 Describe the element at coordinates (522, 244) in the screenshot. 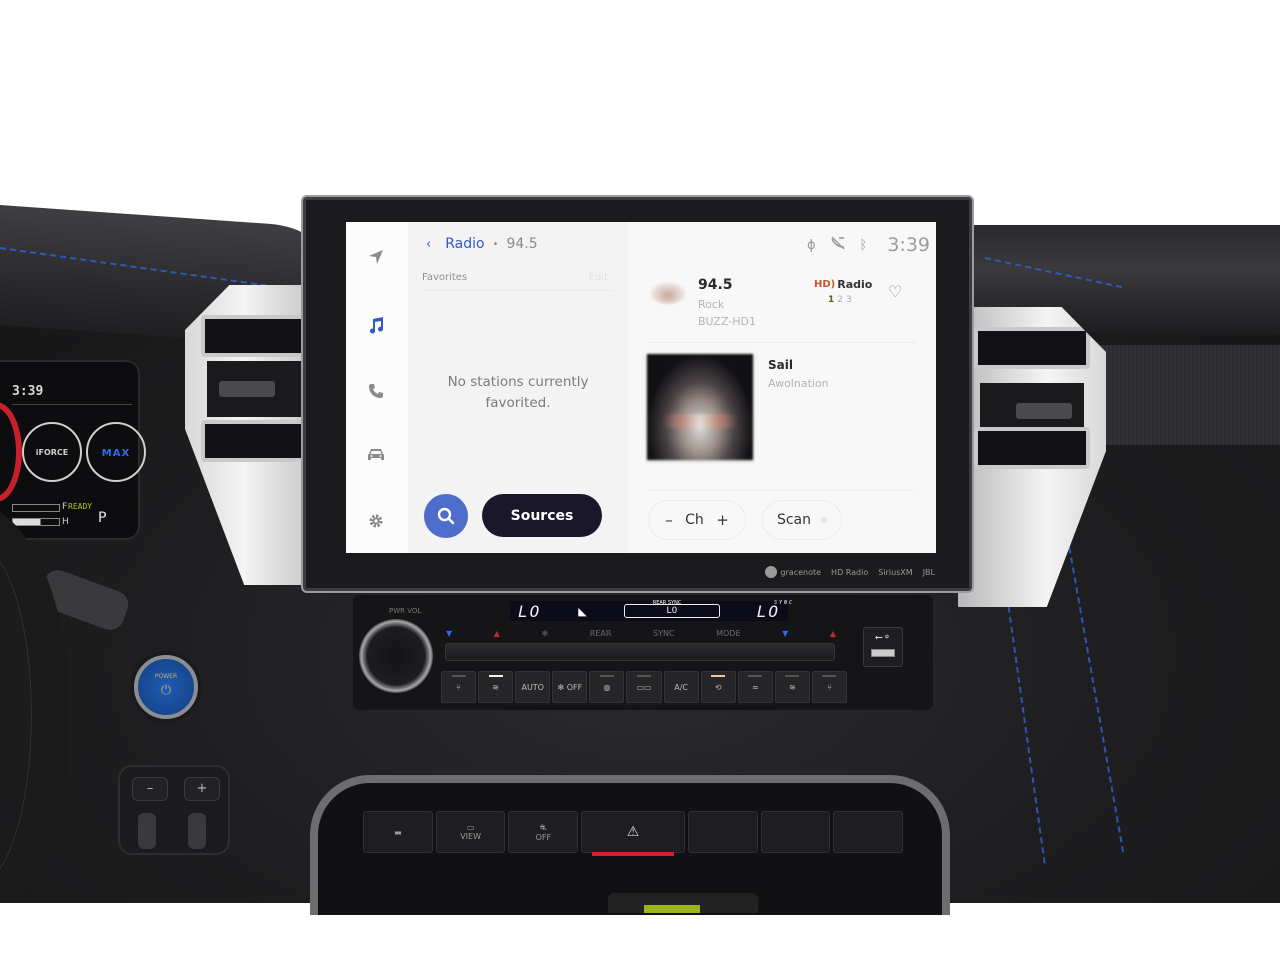

I see `page-subtitle: 94.5` at that location.